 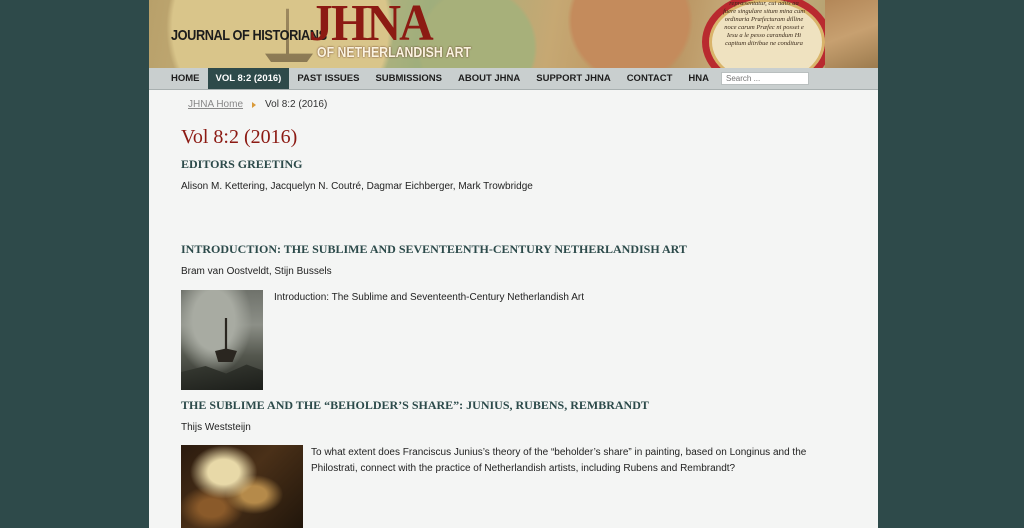 I want to click on breadcrumb-arrow-icon, so click(x=254, y=104).